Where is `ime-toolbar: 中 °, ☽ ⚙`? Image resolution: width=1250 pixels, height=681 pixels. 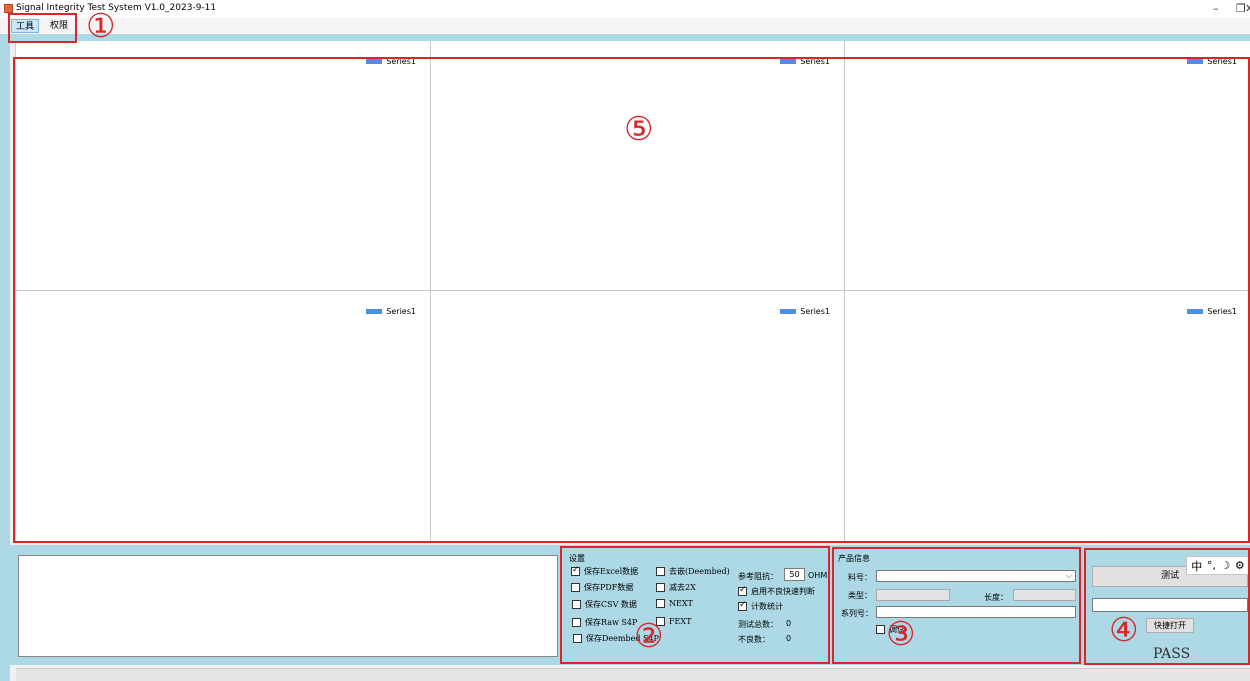 ime-toolbar: 中 °, ☽ ⚙ is located at coordinates (1218, 565).